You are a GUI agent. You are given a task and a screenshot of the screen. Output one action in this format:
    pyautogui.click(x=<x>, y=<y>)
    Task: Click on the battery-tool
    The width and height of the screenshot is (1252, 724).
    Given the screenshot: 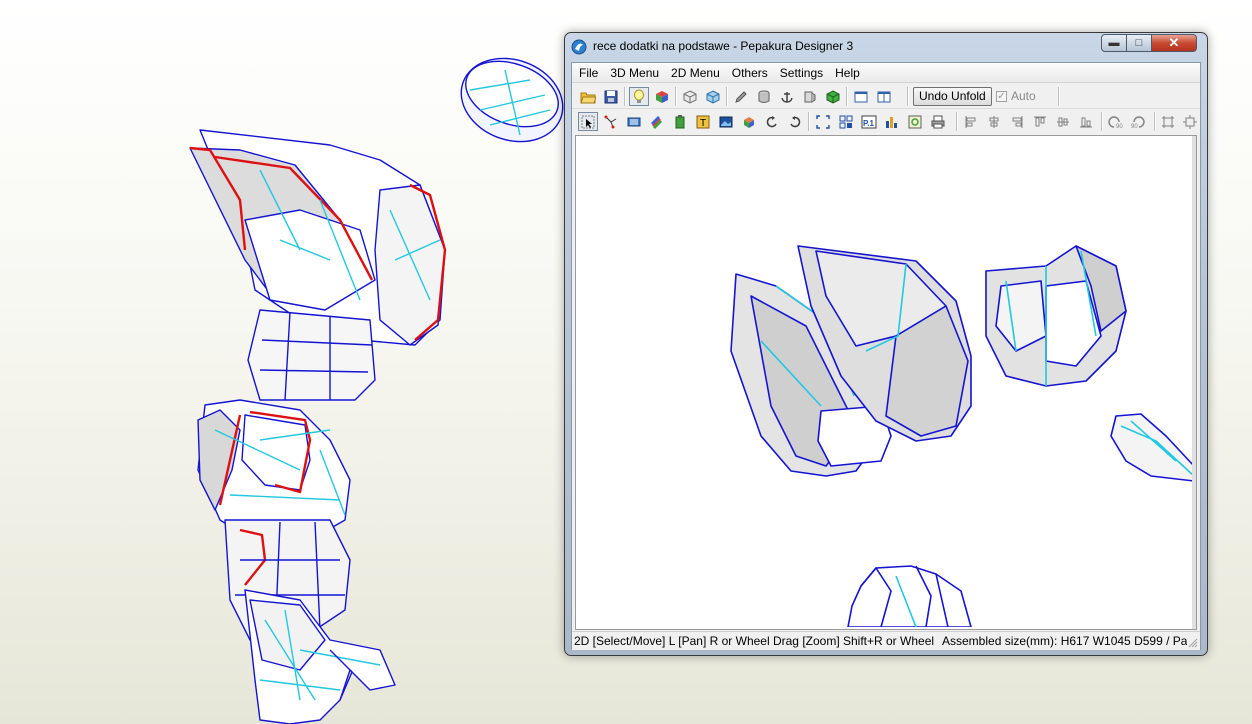 What is the action you would take?
    pyautogui.click(x=680, y=121)
    